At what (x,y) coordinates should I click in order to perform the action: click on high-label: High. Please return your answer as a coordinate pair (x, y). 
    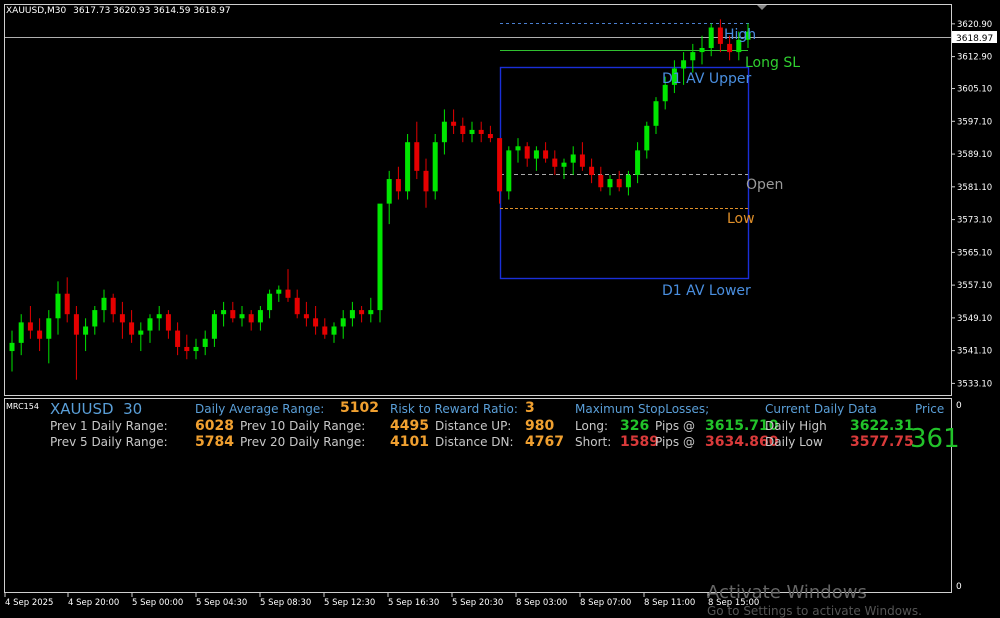
    Looking at the image, I should click on (740, 35).